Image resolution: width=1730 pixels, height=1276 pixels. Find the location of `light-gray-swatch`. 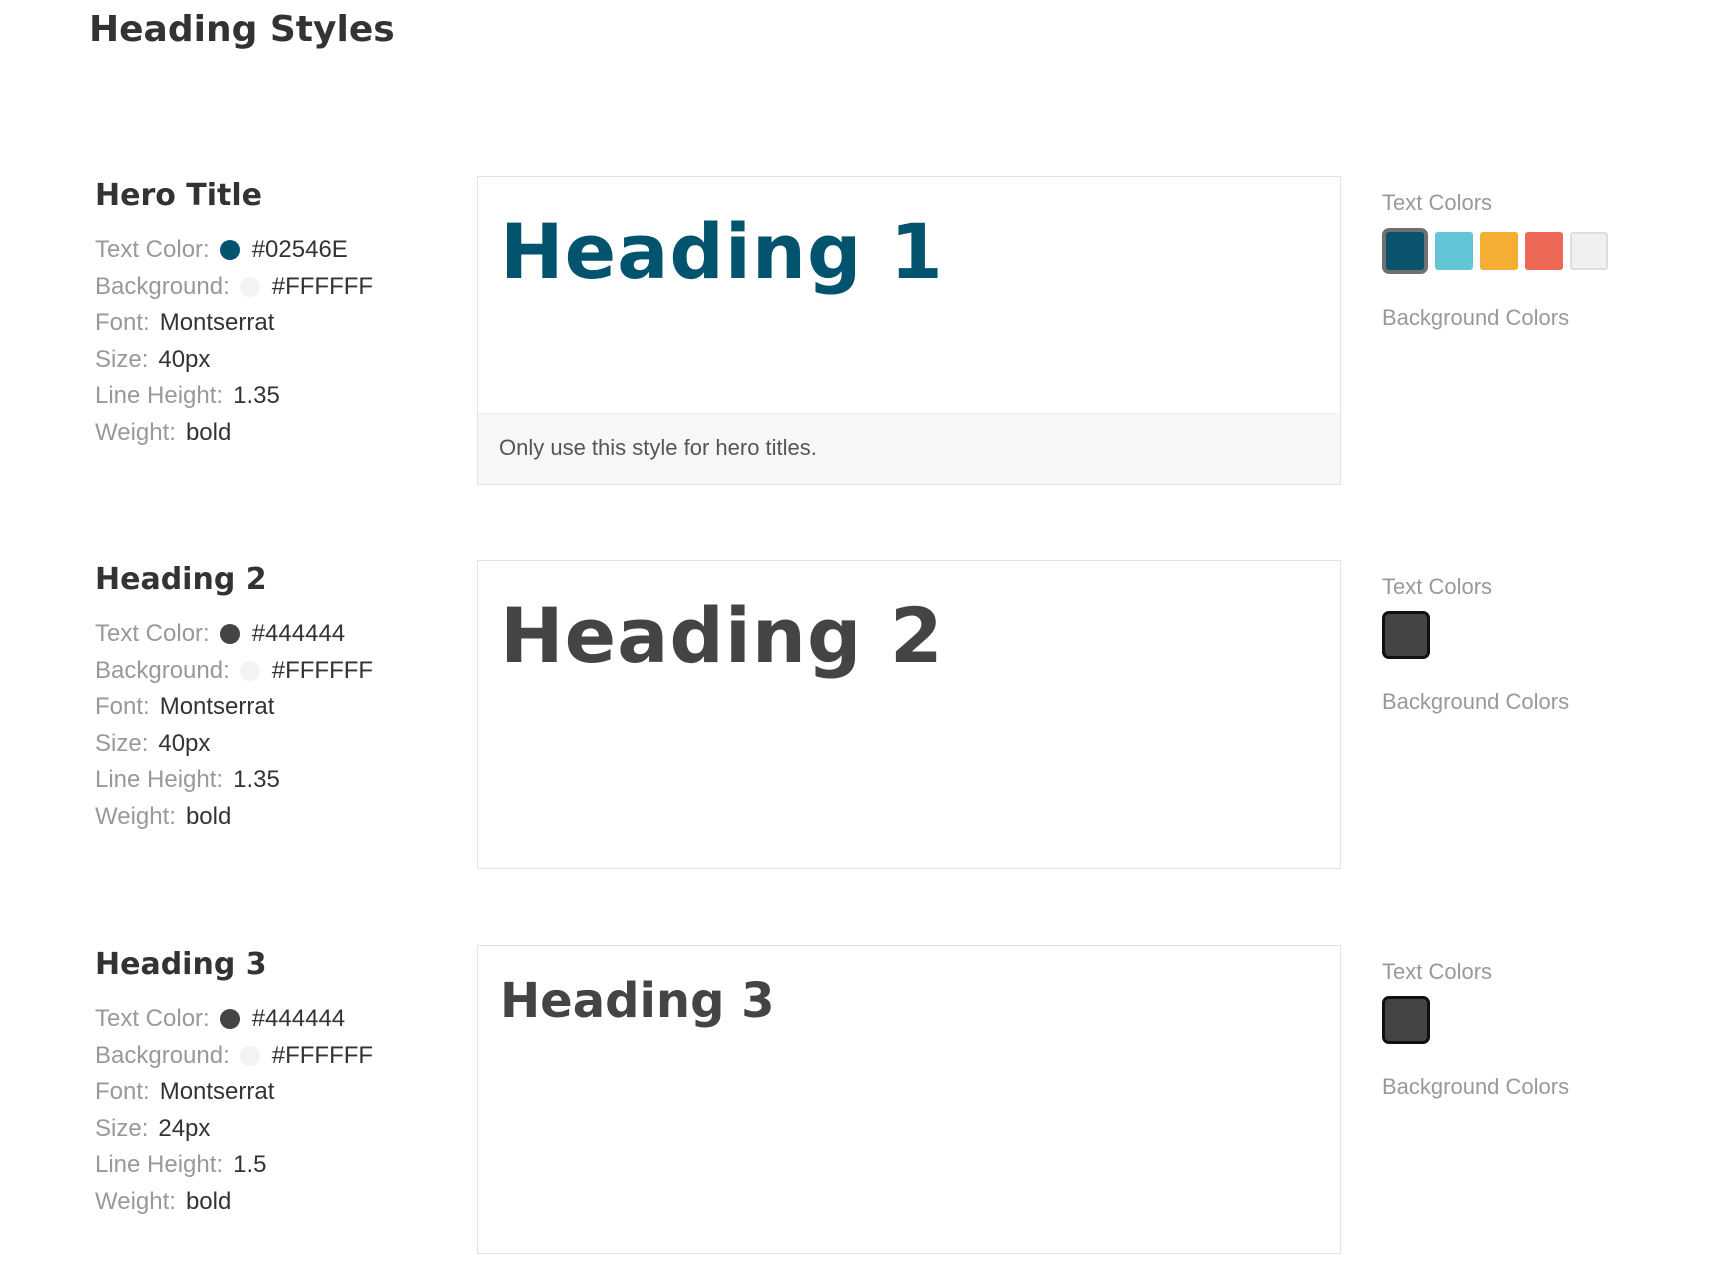

light-gray-swatch is located at coordinates (1589, 251).